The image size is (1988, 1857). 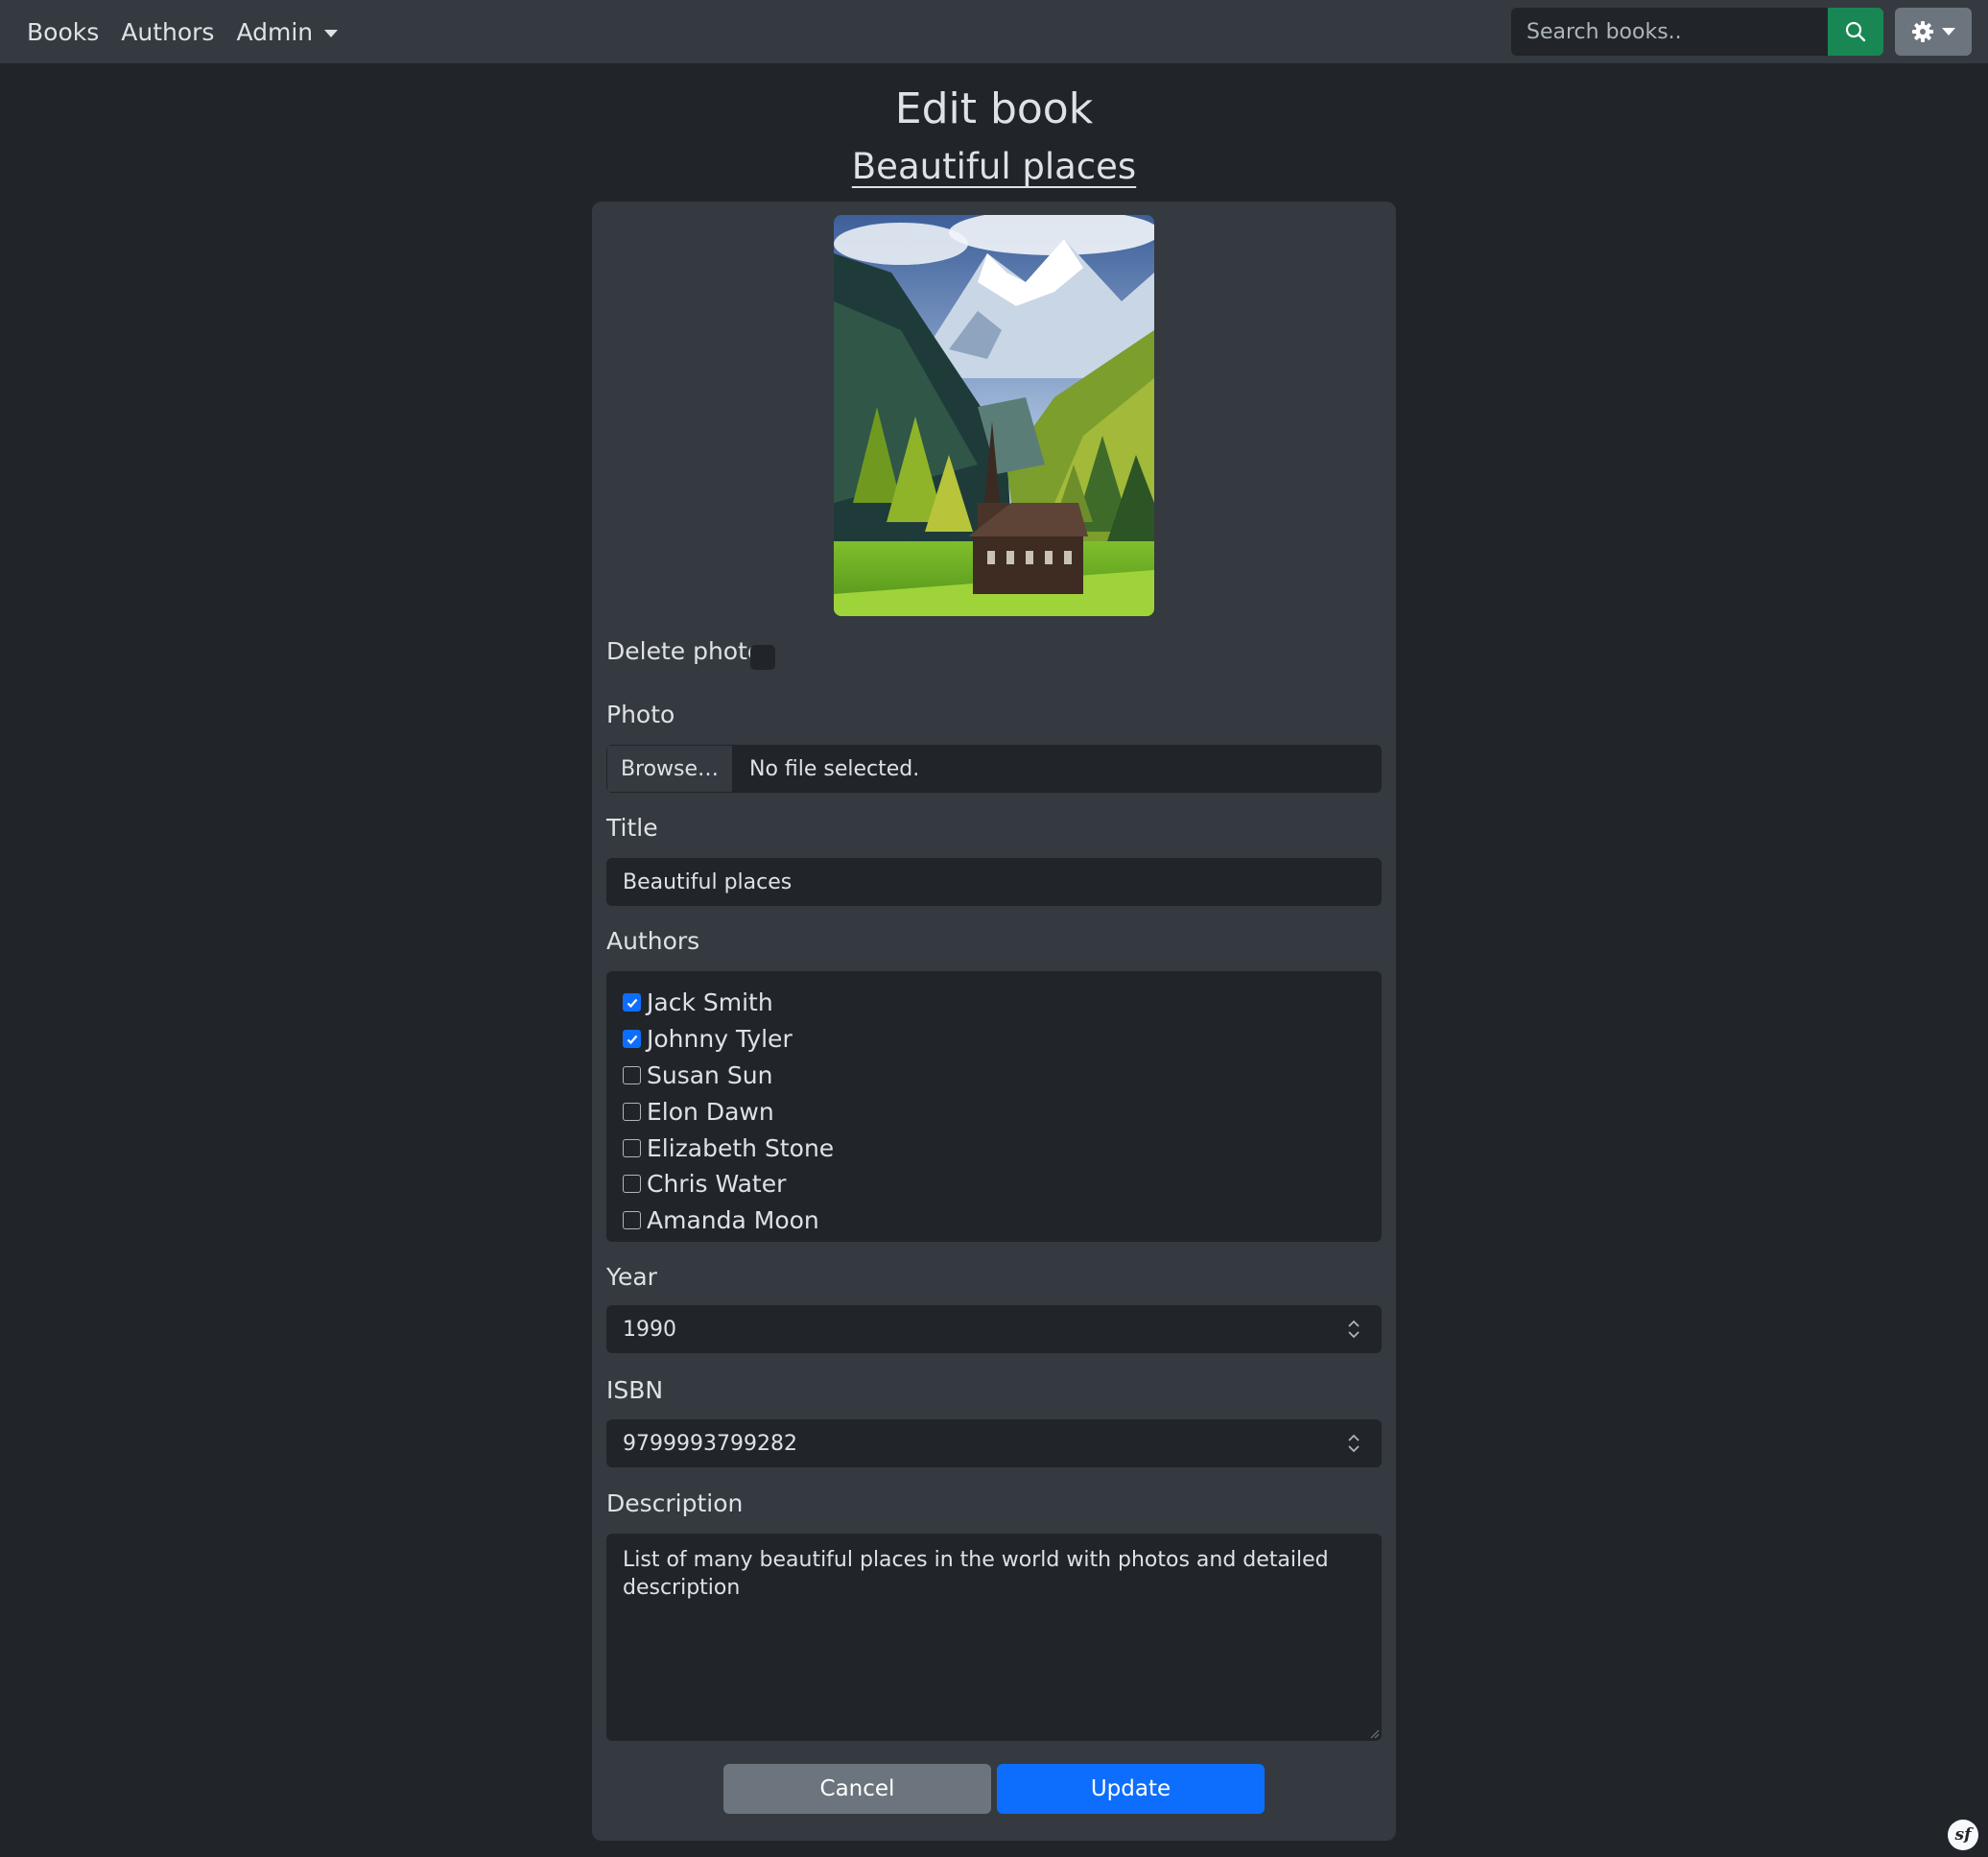 I want to click on author-option: Johnny Tyler, so click(x=994, y=1039).